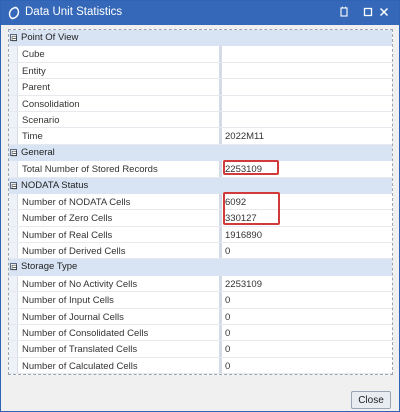 This screenshot has width=400, height=412. Describe the element at coordinates (33, 55) in the screenshot. I see `property-label: Cube` at that location.